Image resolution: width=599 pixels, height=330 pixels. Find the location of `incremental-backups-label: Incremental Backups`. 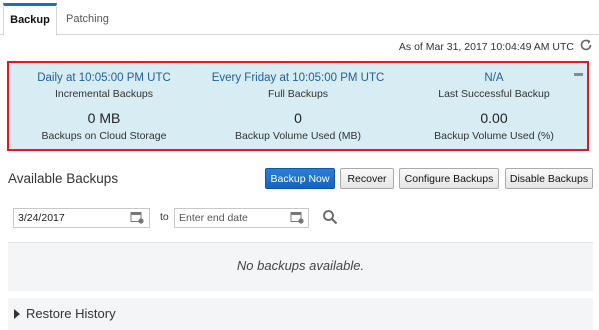

incremental-backups-label: Incremental Backups is located at coordinates (104, 94).